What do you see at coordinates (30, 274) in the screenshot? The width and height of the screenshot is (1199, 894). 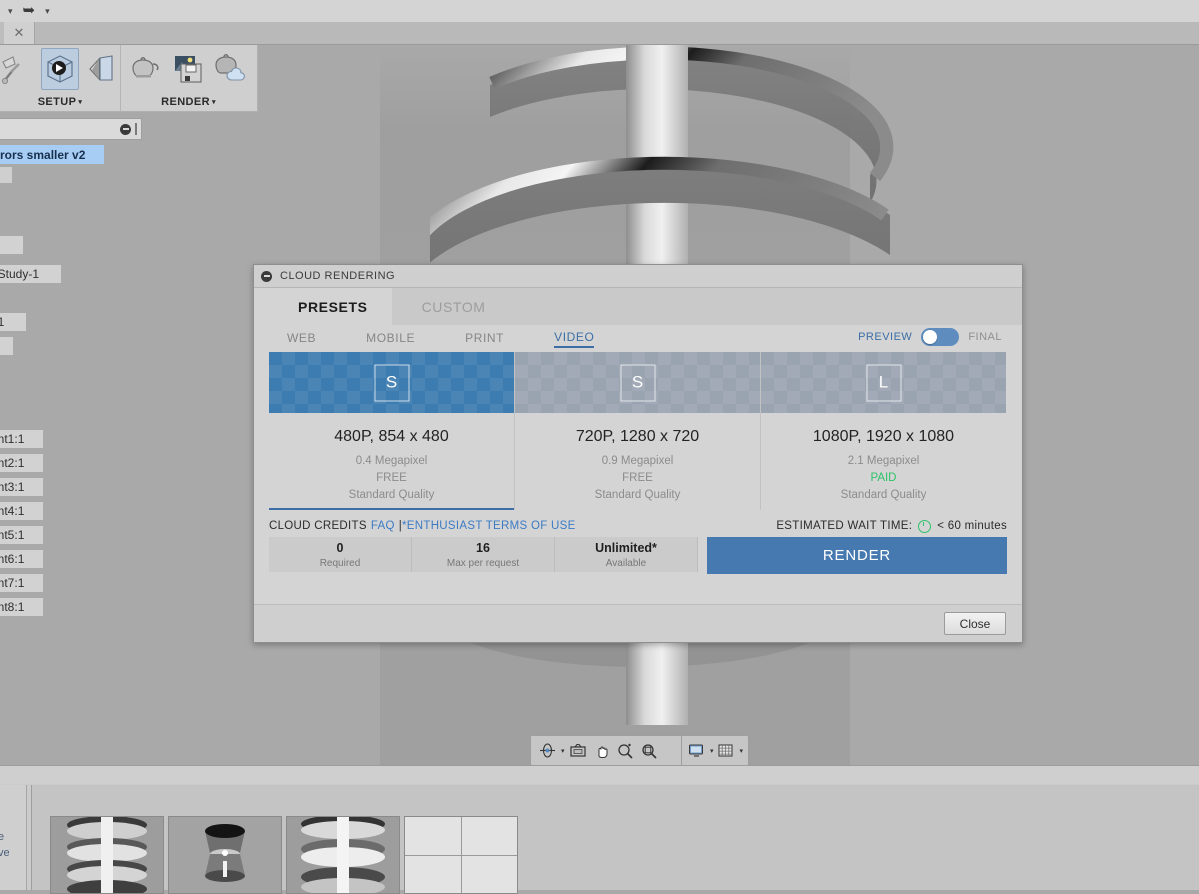 I see `tree-item-1: nStudy-1` at bounding box center [30, 274].